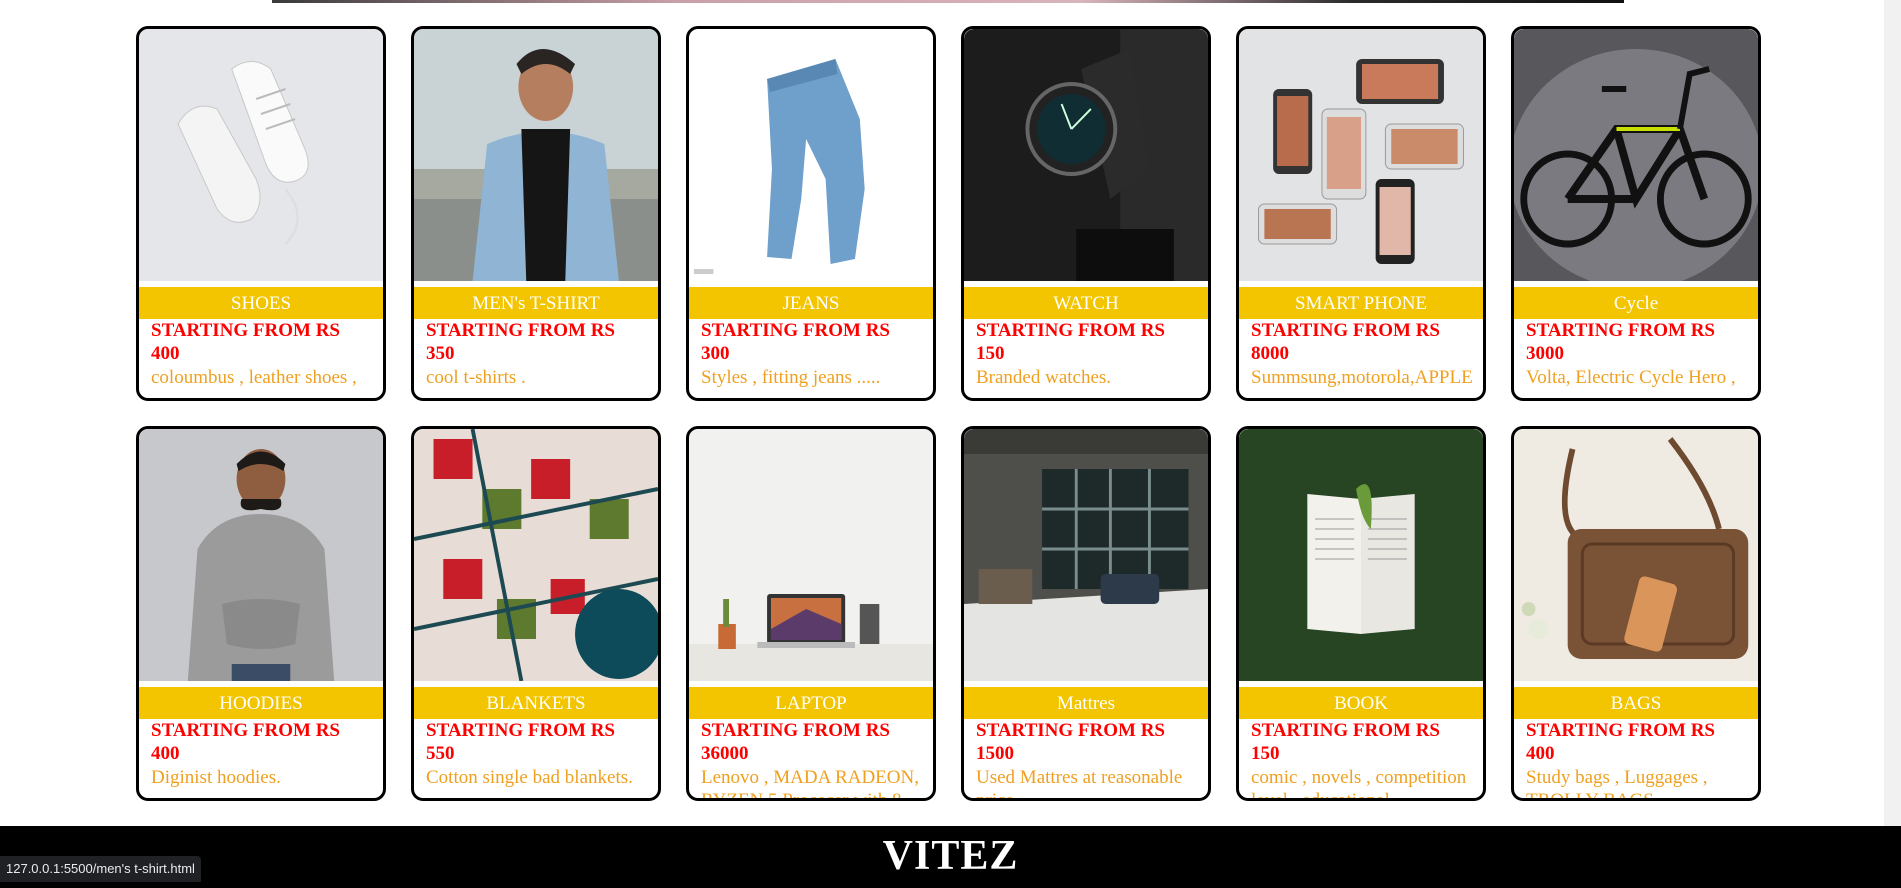  Describe the element at coordinates (254, 377) in the screenshot. I see `product-description: coloumbus , leather shoes ,` at that location.